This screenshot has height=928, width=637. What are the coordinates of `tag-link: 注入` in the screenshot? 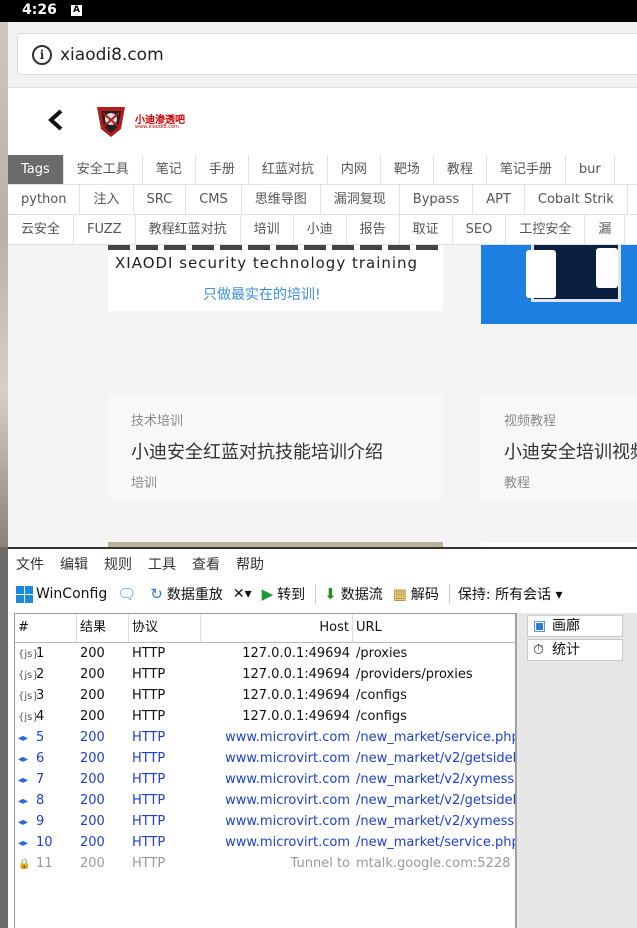 It's located at (107, 199).